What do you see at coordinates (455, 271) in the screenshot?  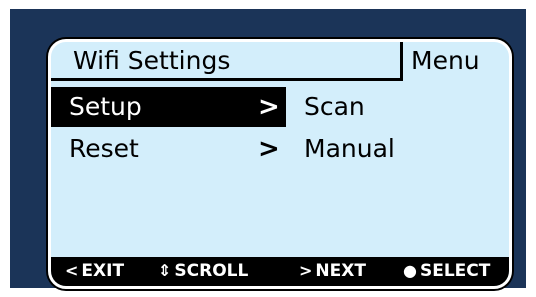 I see `select-label: SELECT` at bounding box center [455, 271].